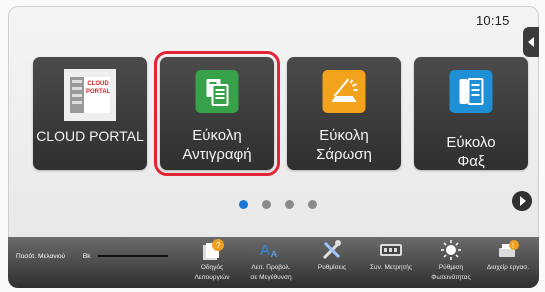  What do you see at coordinates (471, 113) in the screenshot?
I see `easy-fax-tile: Εύκολο Φαξ` at bounding box center [471, 113].